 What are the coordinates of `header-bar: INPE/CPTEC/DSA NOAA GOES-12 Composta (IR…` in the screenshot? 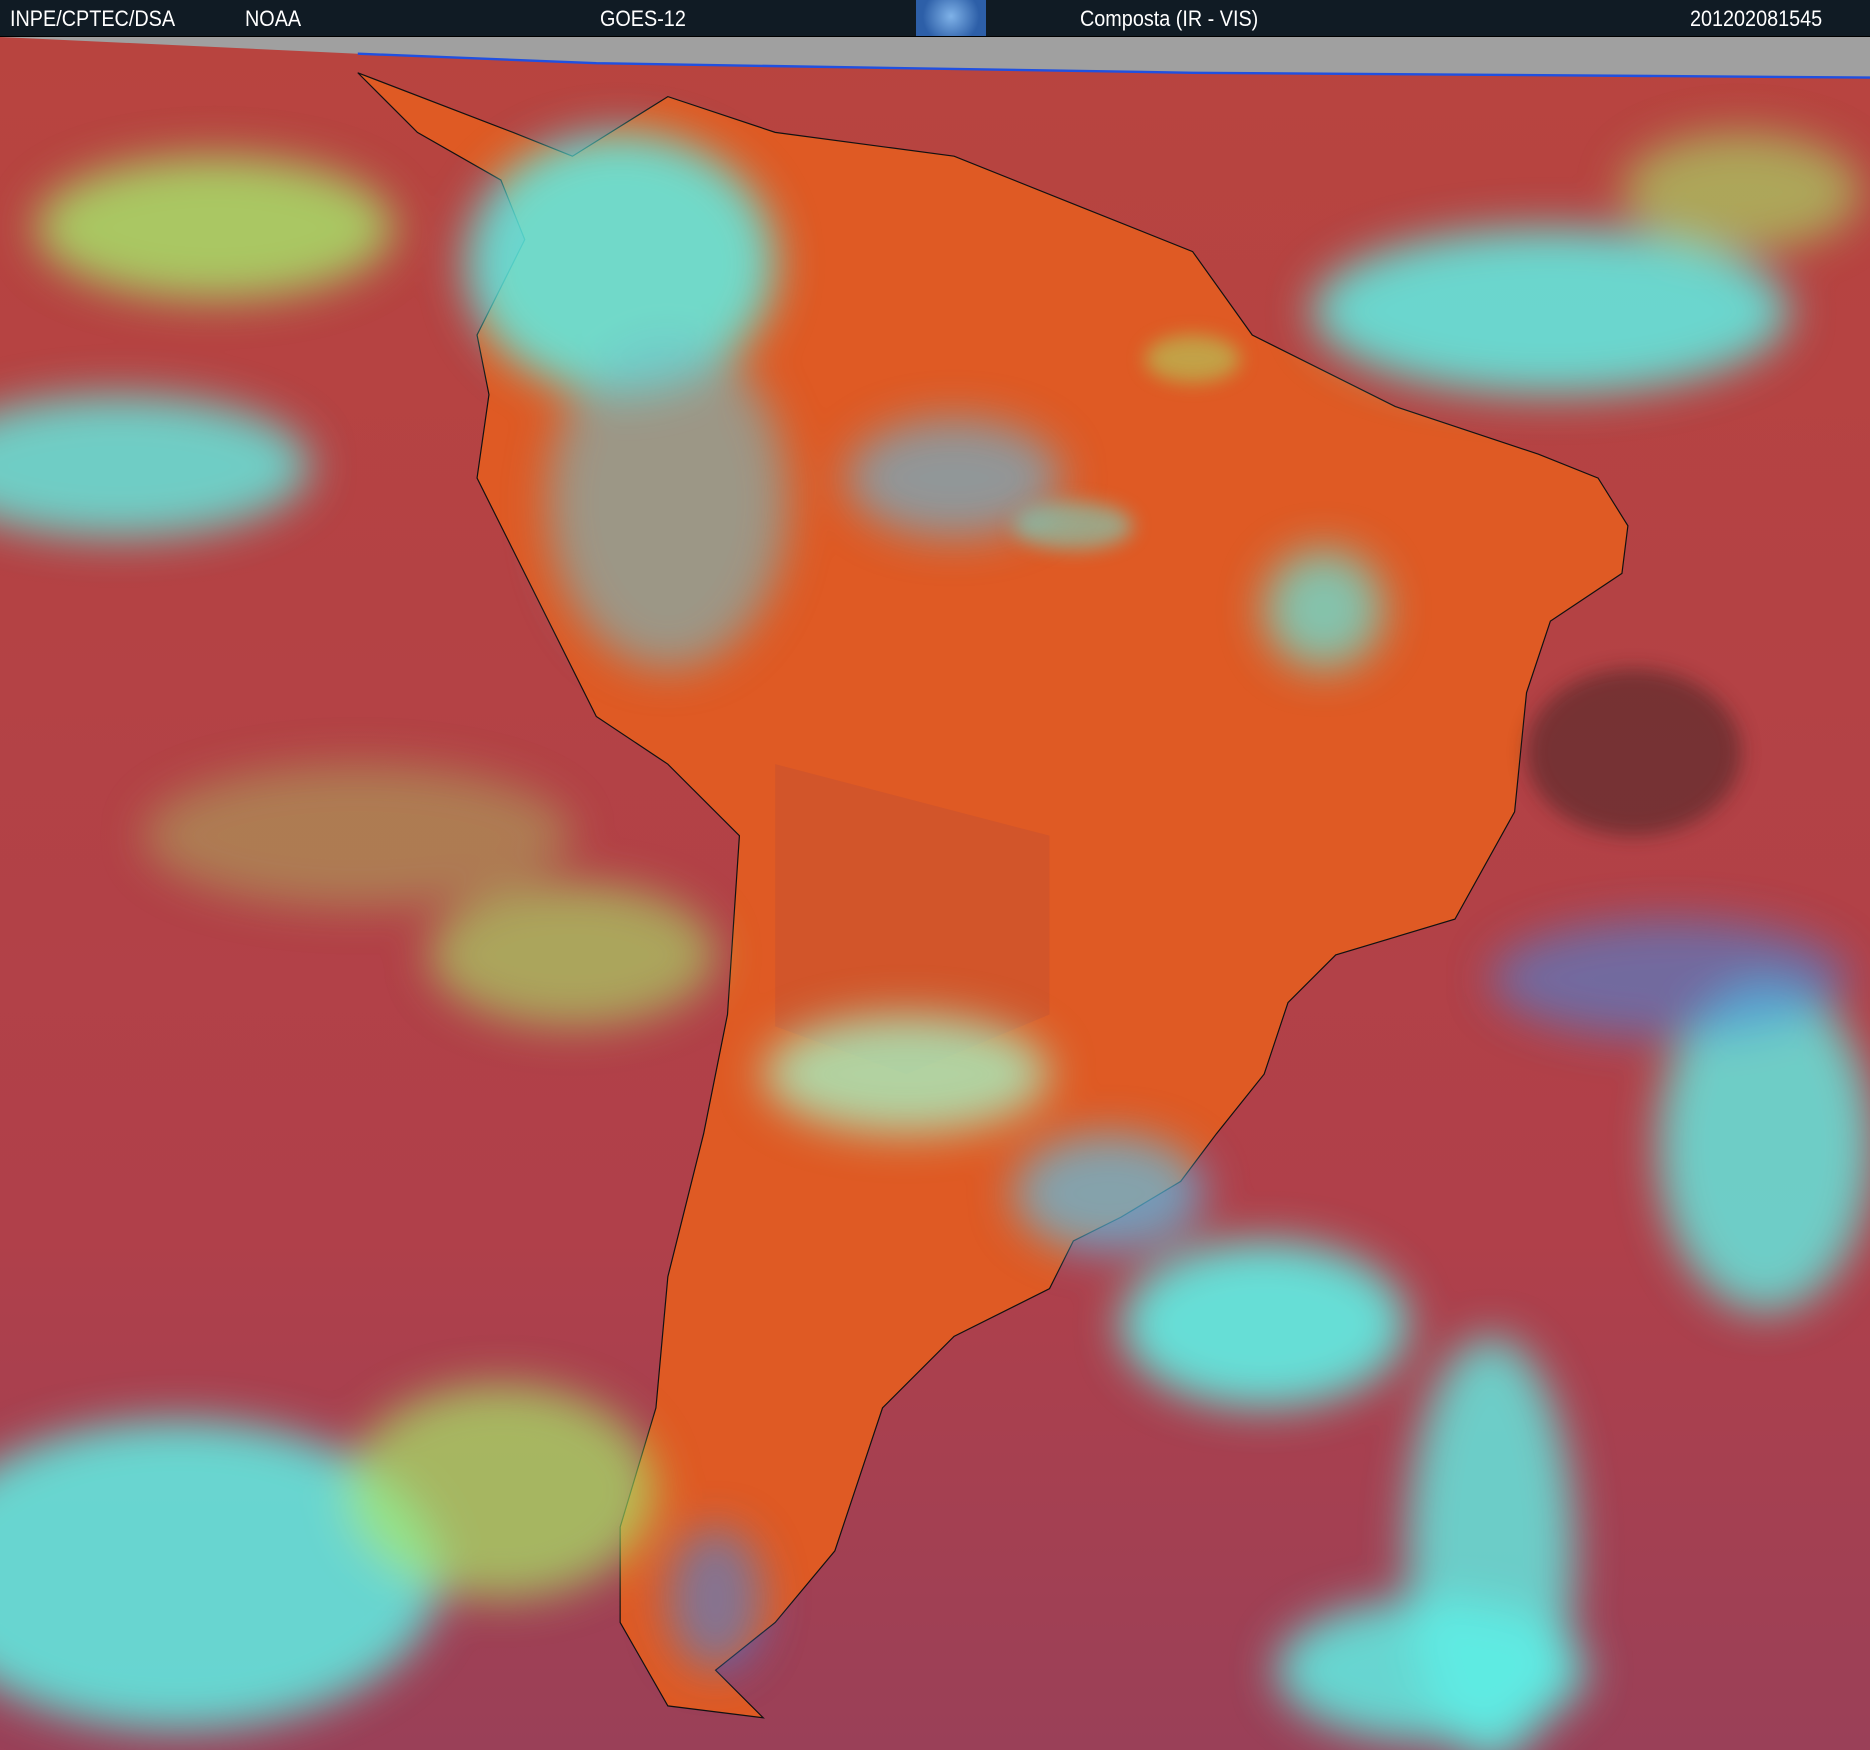 It's located at (935, 18).